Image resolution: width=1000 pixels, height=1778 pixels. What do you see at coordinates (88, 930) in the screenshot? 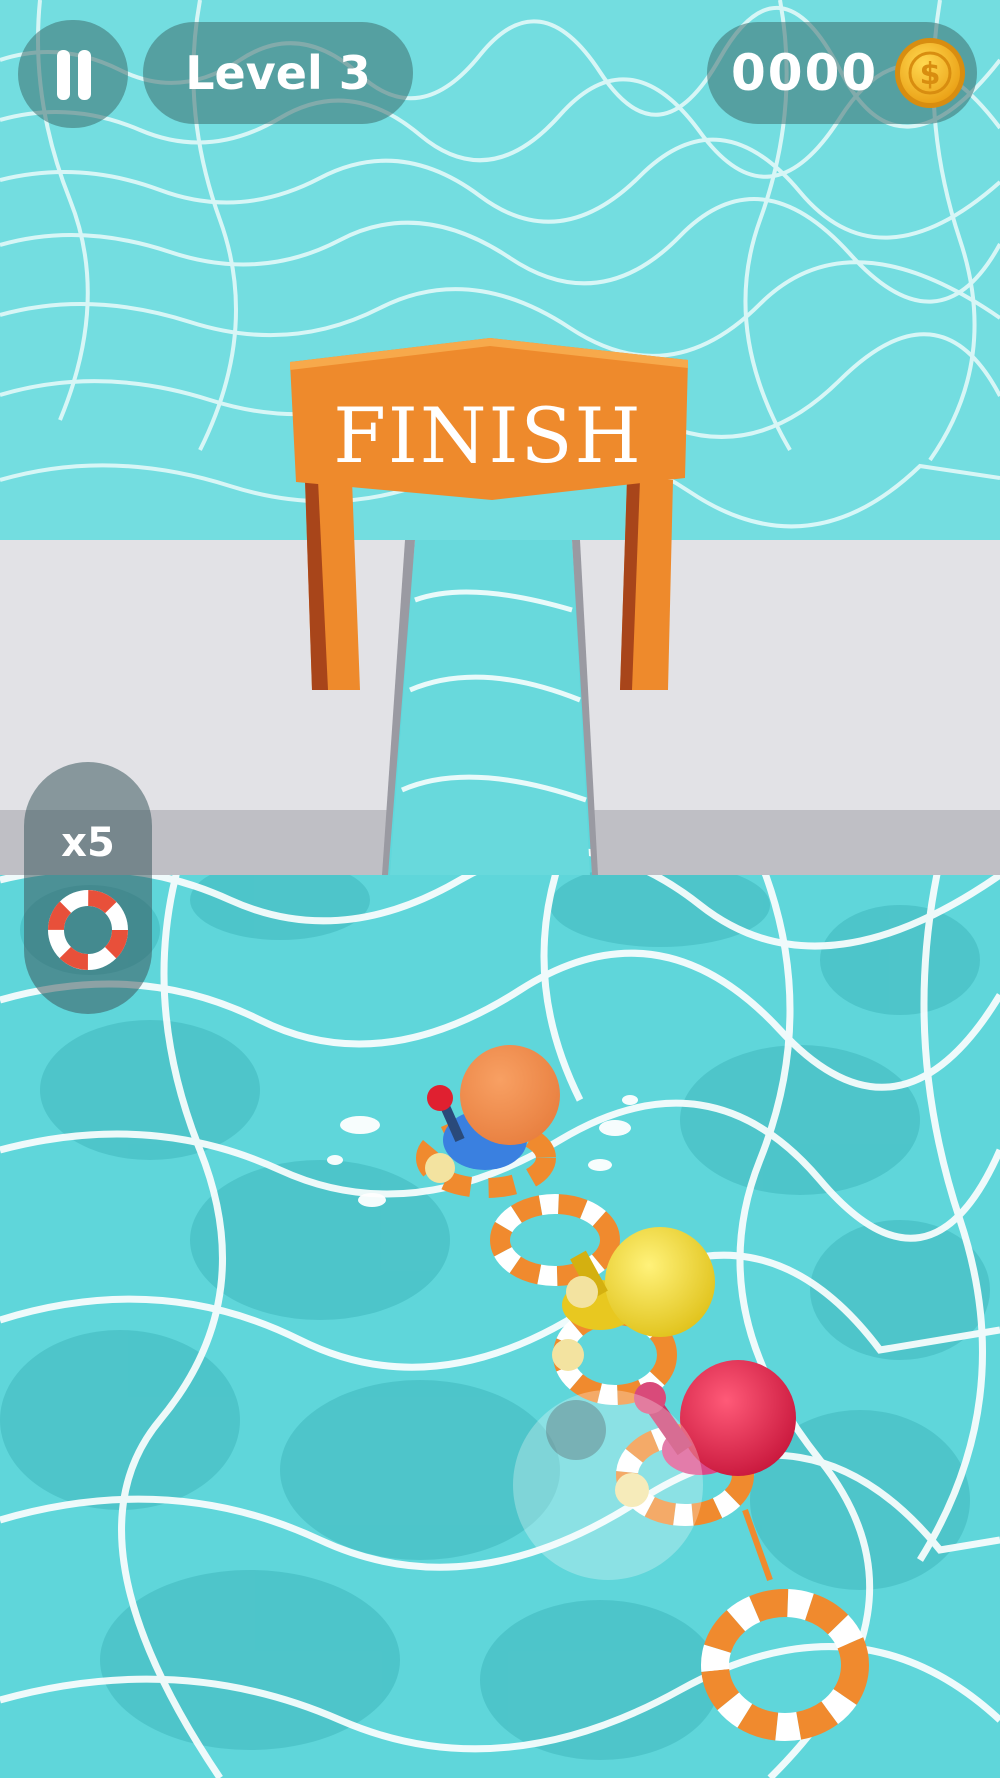
I see `life-ring-icon` at bounding box center [88, 930].